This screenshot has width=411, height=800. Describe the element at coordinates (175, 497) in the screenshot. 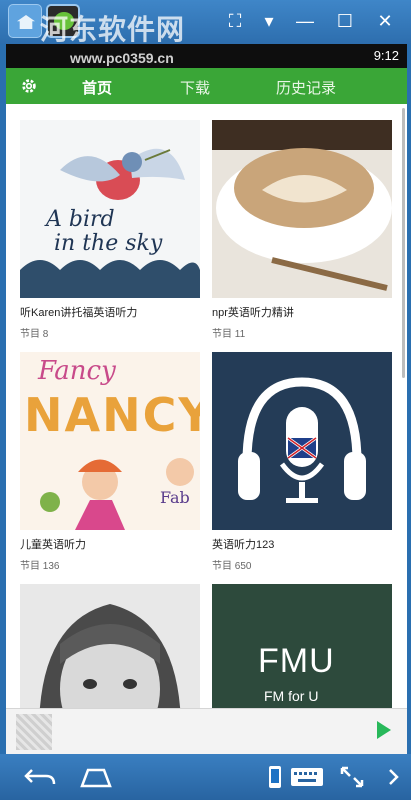

I see `cover-text-line: Fab` at that location.